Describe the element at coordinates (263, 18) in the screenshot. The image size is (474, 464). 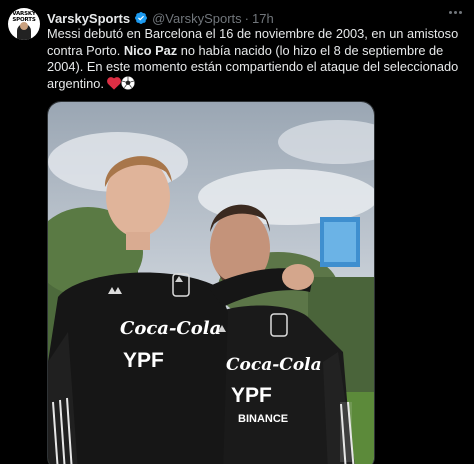
I see `timestamp: 17h` at that location.